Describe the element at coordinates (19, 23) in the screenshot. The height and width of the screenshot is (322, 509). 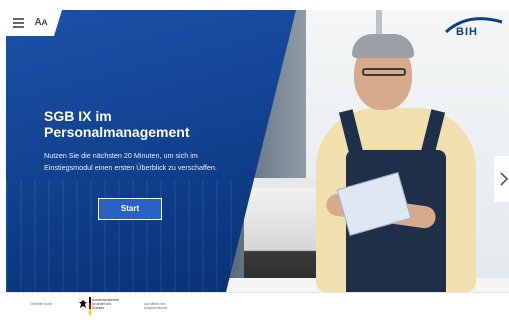
I see `hamburger-menu-icon` at that location.